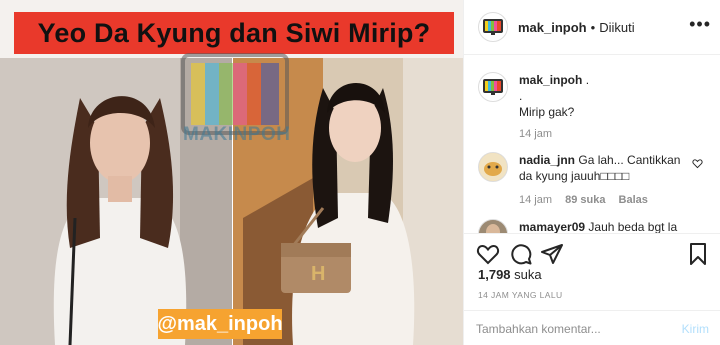 The height and width of the screenshot is (345, 720). What do you see at coordinates (547, 160) in the screenshot?
I see `comment-username: nadia_jnn` at bounding box center [547, 160].